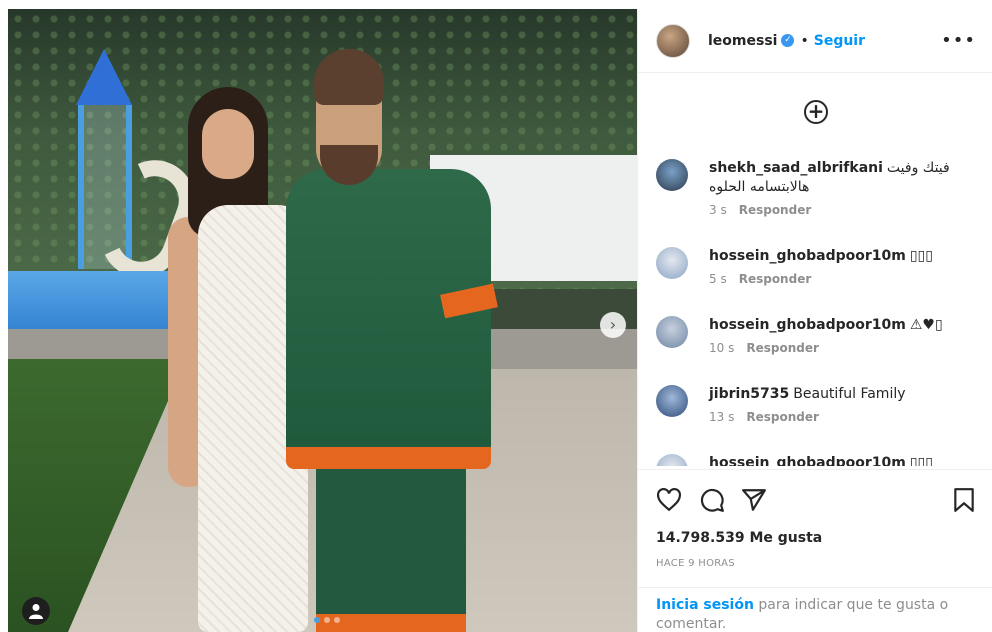  What do you see at coordinates (722, 417) in the screenshot?
I see `comment-time: 13 s` at bounding box center [722, 417].